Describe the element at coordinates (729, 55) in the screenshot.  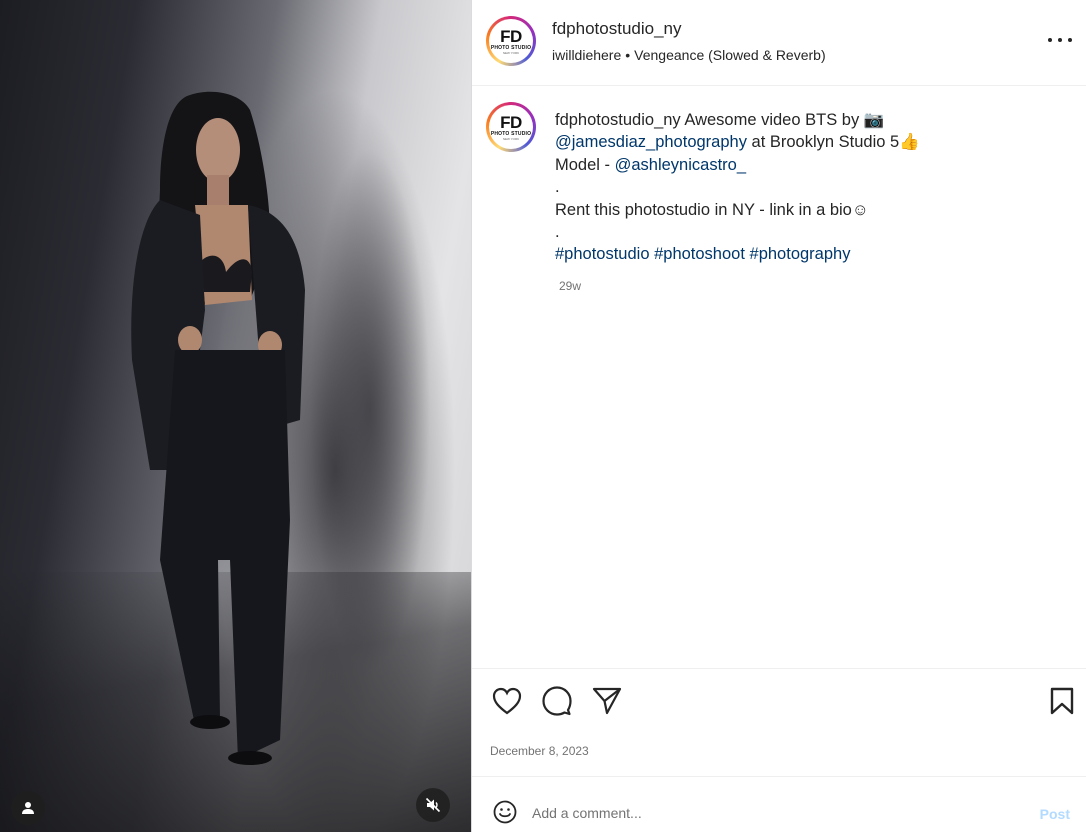
I see `audio-track: Vengeance (Slowed & Reverb)` at that location.